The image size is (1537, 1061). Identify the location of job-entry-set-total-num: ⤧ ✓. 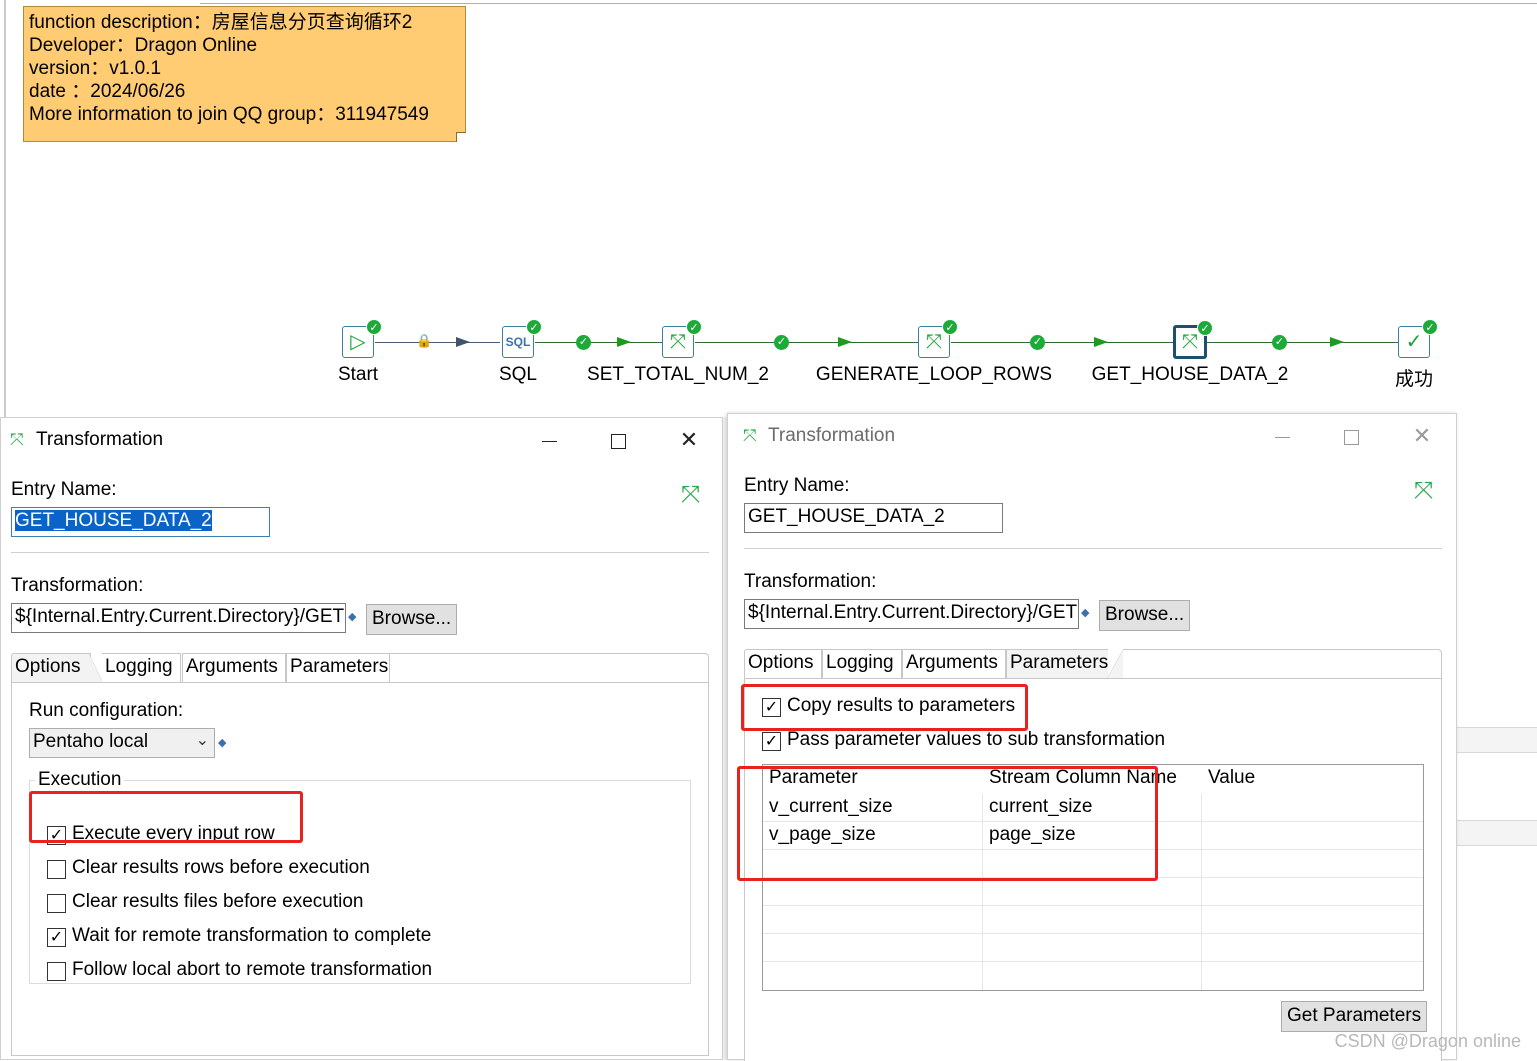
(682, 338).